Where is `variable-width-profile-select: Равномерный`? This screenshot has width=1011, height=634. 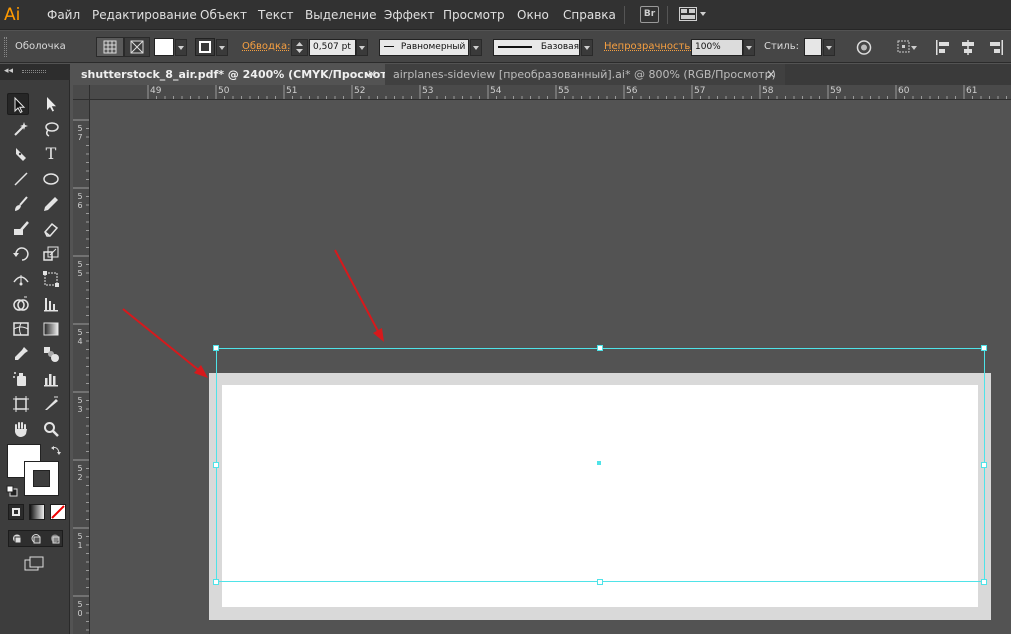 variable-width-profile-select: Равномерный is located at coordinates (424, 47).